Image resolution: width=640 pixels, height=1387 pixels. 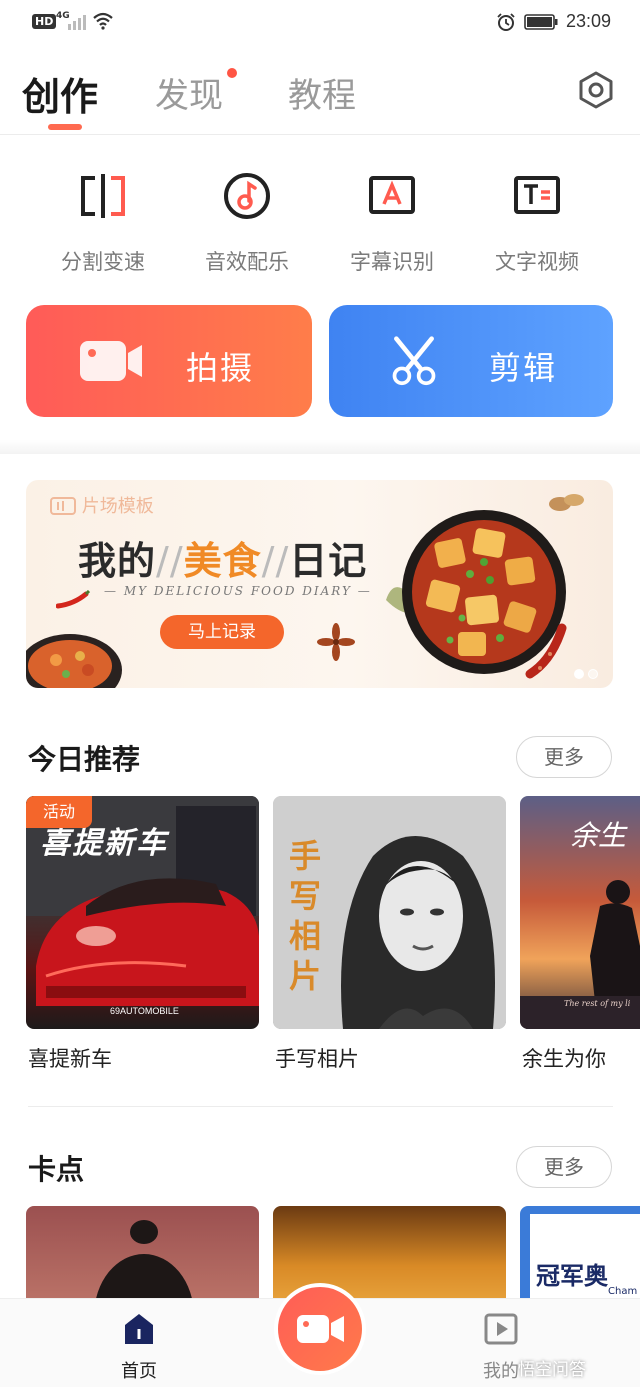 What do you see at coordinates (103, 21) in the screenshot?
I see `wifi-icon` at bounding box center [103, 21].